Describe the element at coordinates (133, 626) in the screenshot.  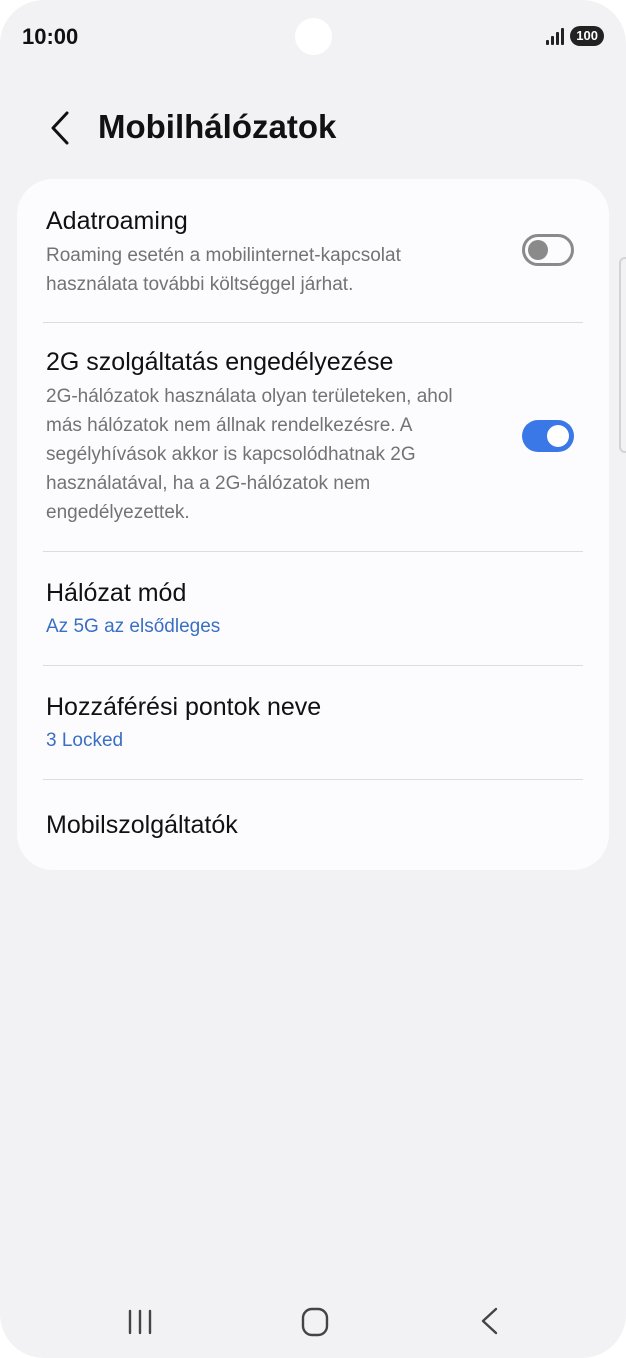
I see `network-mode-value: Az 5G az elsődleges` at that location.